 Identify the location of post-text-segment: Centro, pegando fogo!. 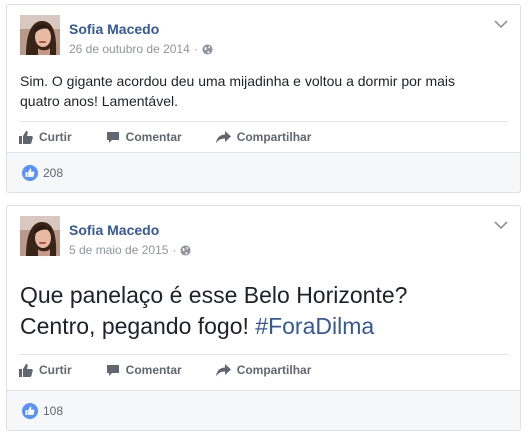
(134, 326).